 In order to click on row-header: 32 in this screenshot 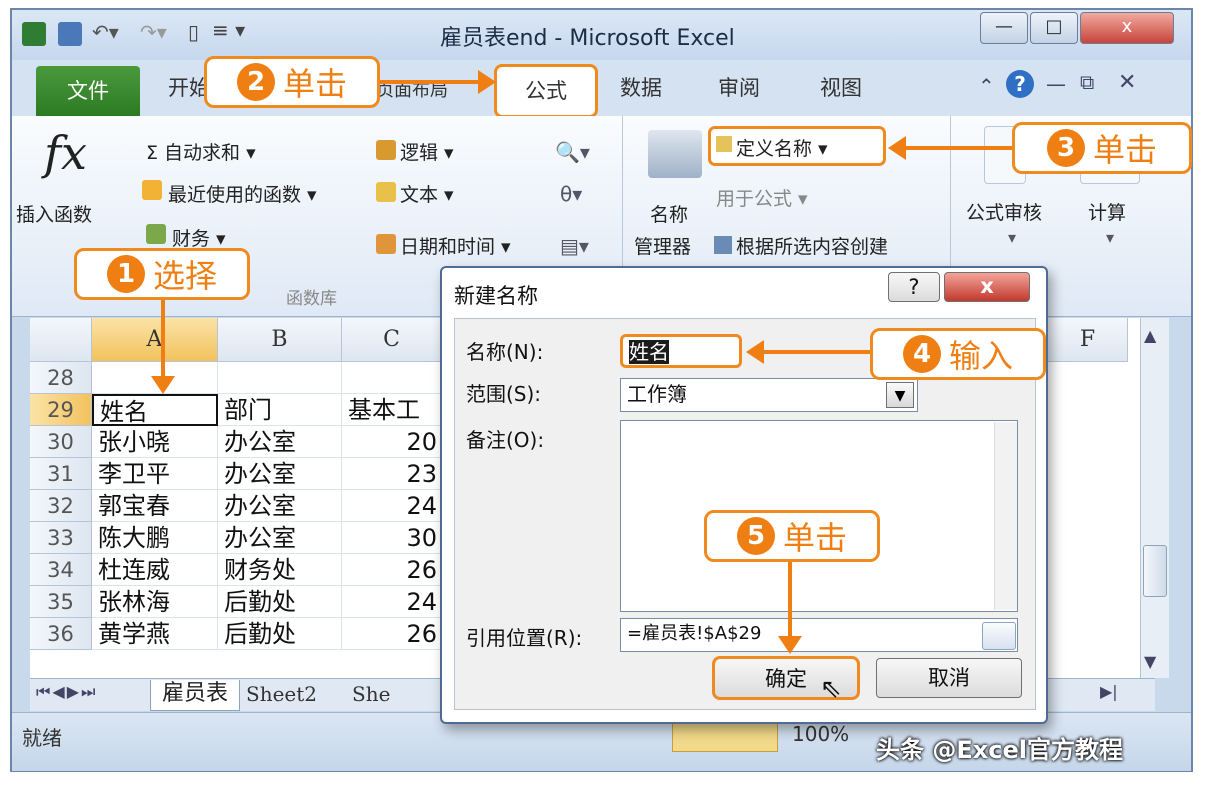, I will do `click(61, 506)`.